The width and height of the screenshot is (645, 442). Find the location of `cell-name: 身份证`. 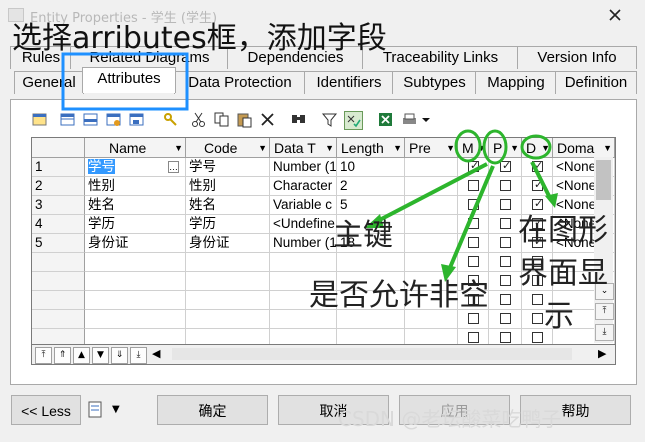

cell-name: 身份证 is located at coordinates (135, 243).